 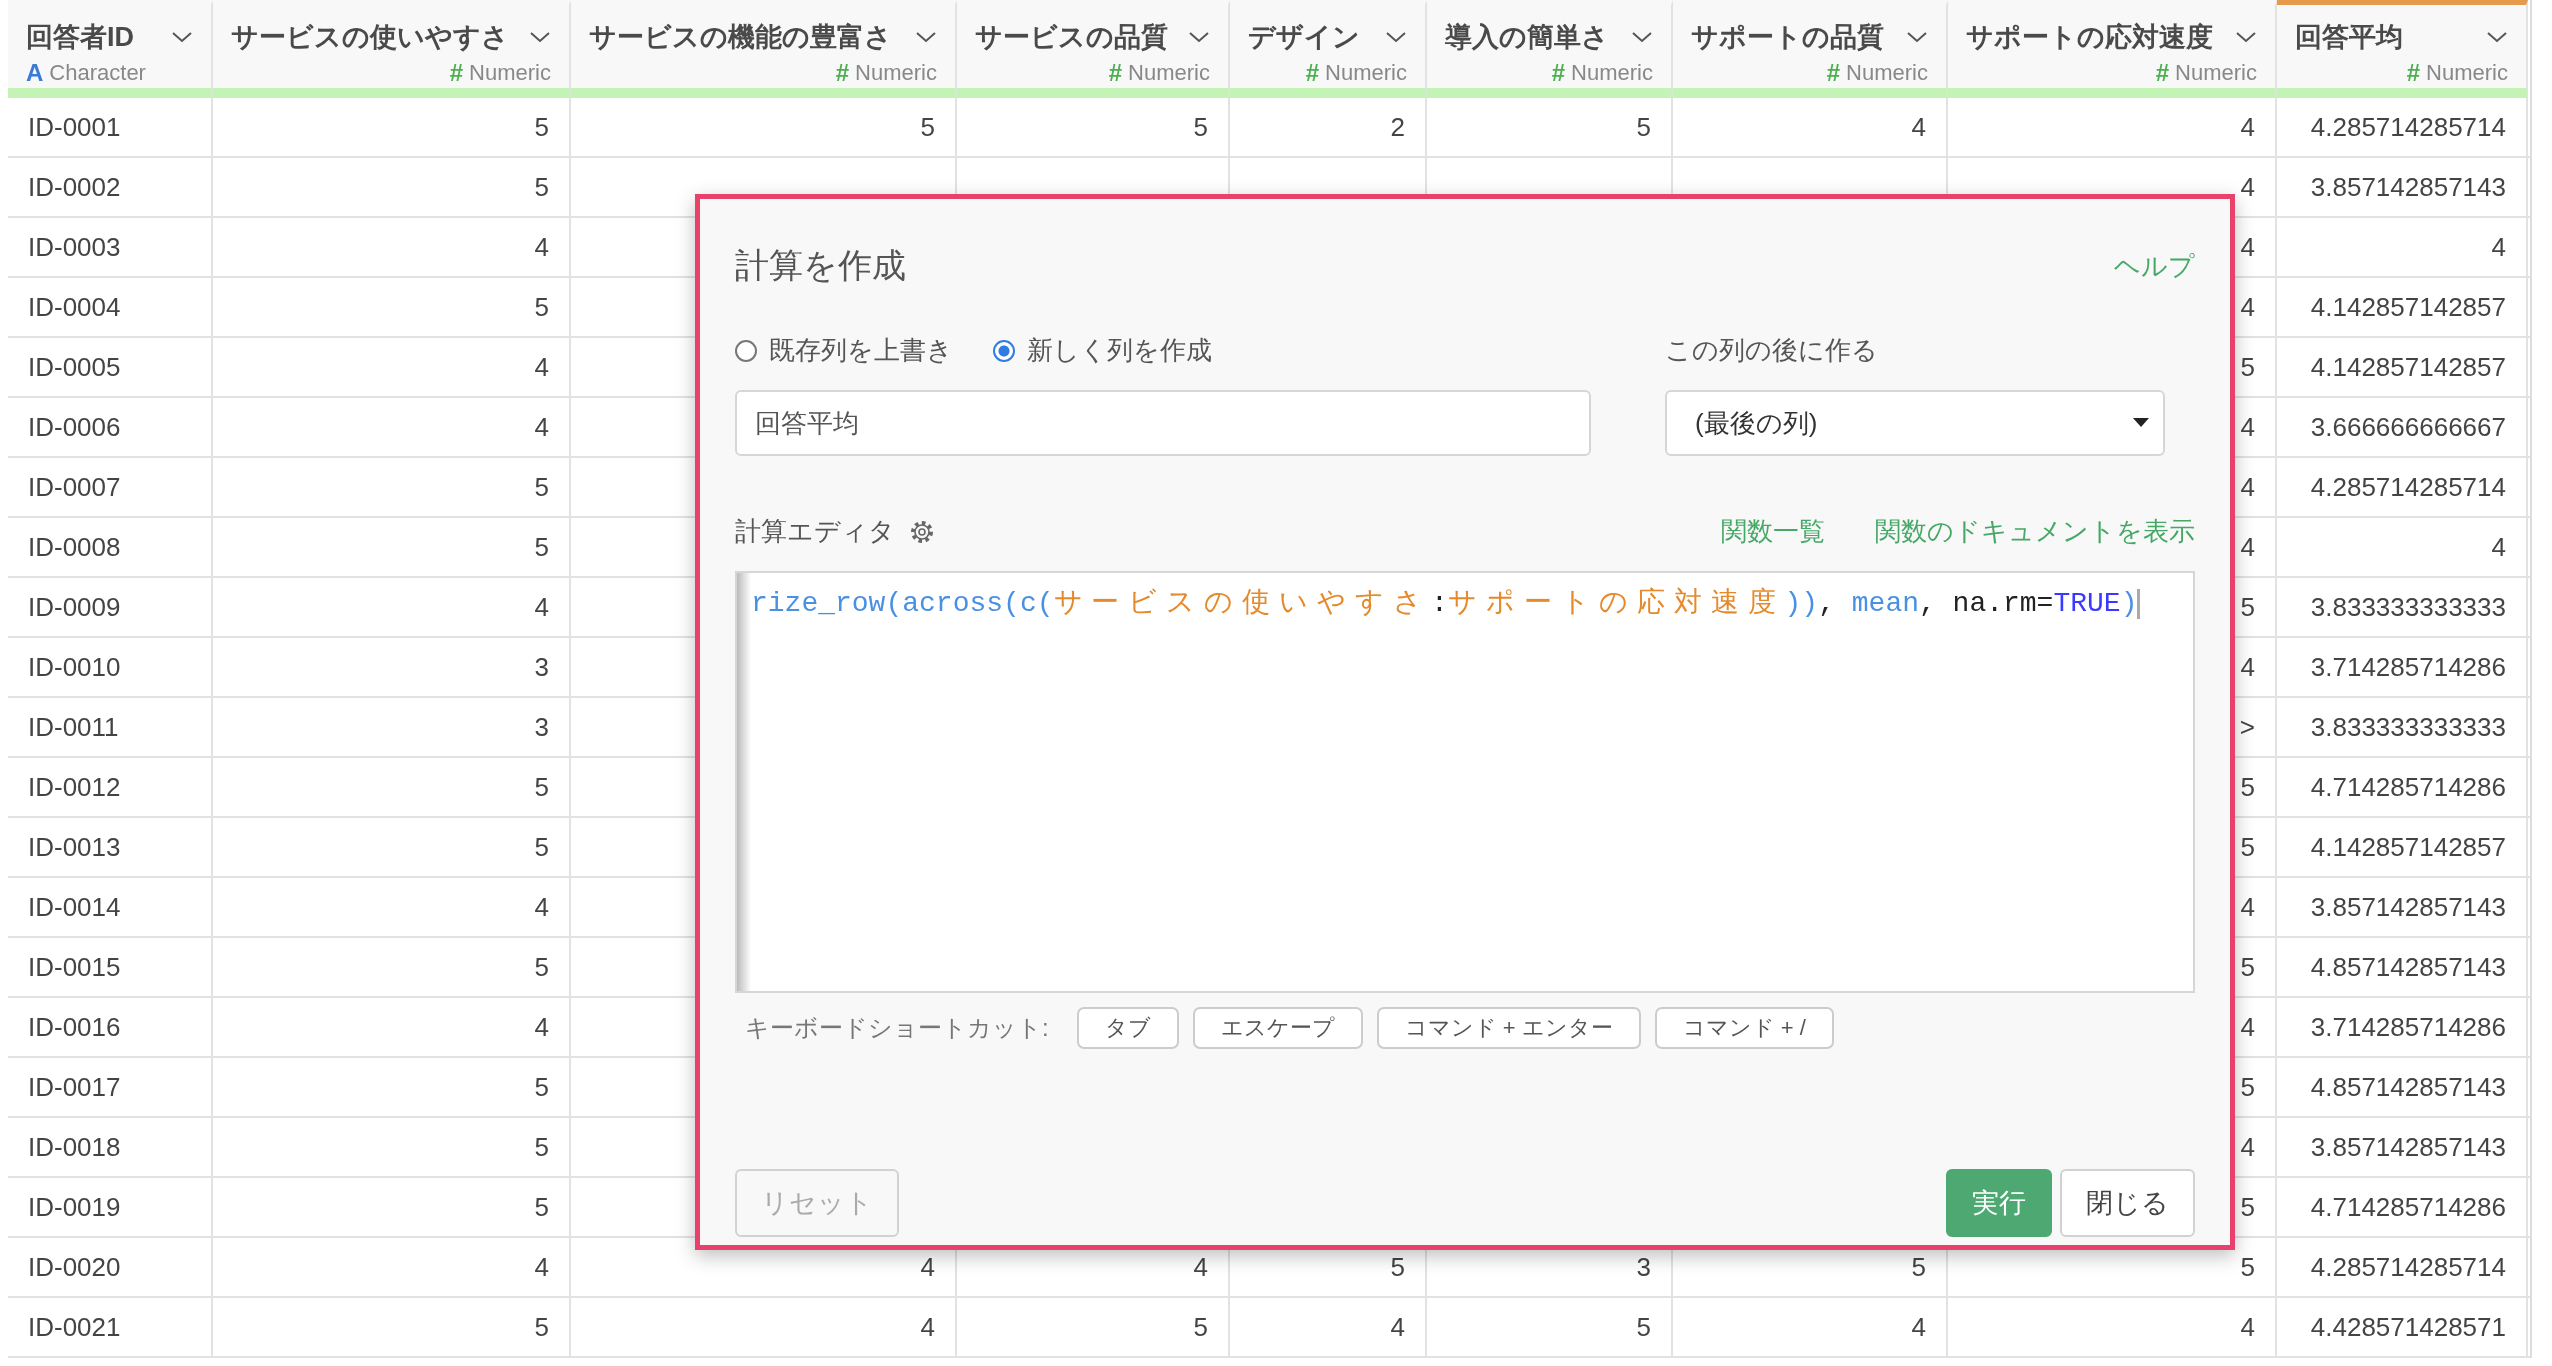 I want to click on column-header: サービスの機能の豊富さ # Numeric, so click(x=764, y=49).